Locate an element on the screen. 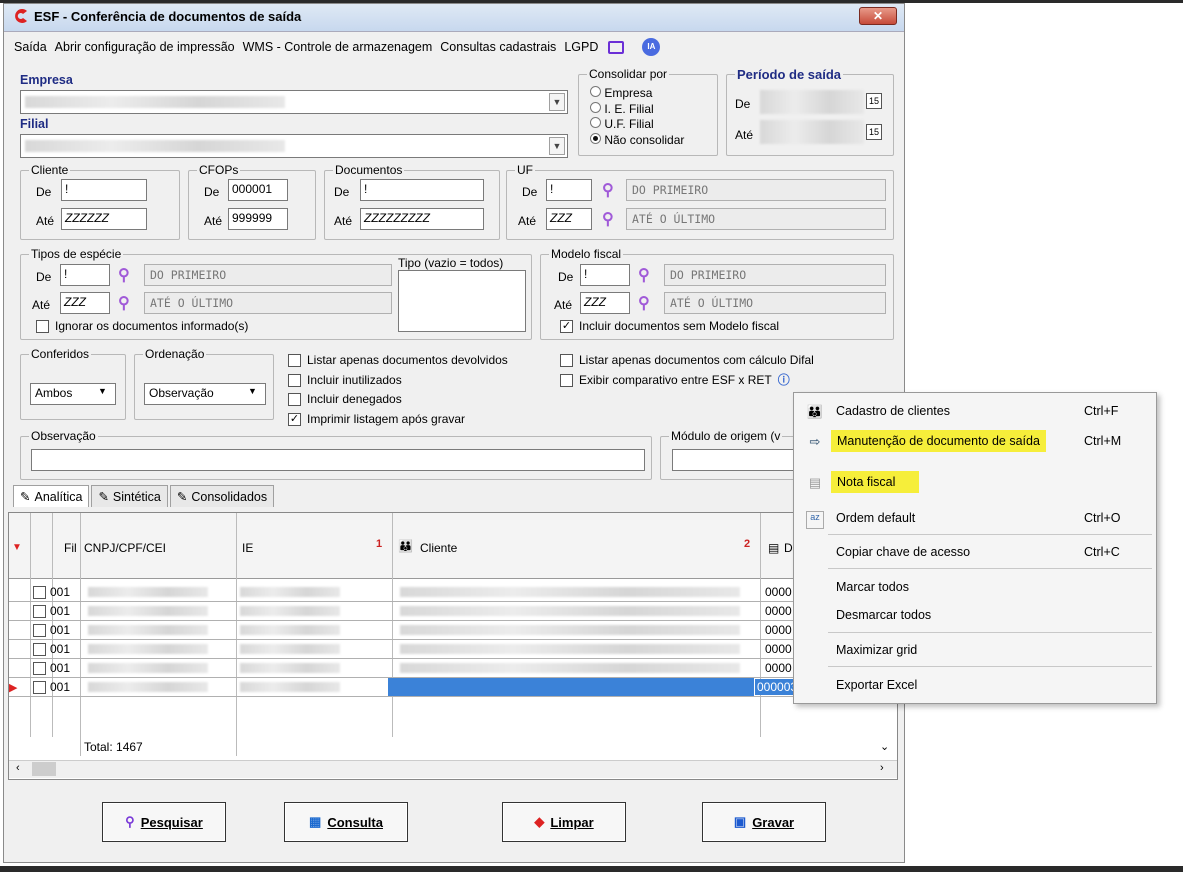 The width and height of the screenshot is (1183, 872). chevron-down-icon: ⌄ is located at coordinates (884, 746).